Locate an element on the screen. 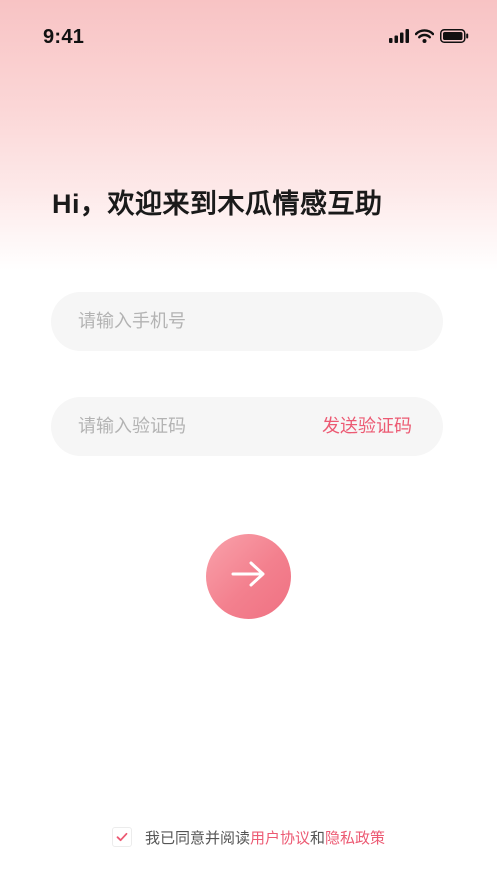 This screenshot has width=497, height=883. send-code-button: 发送验证码 is located at coordinates (367, 426).